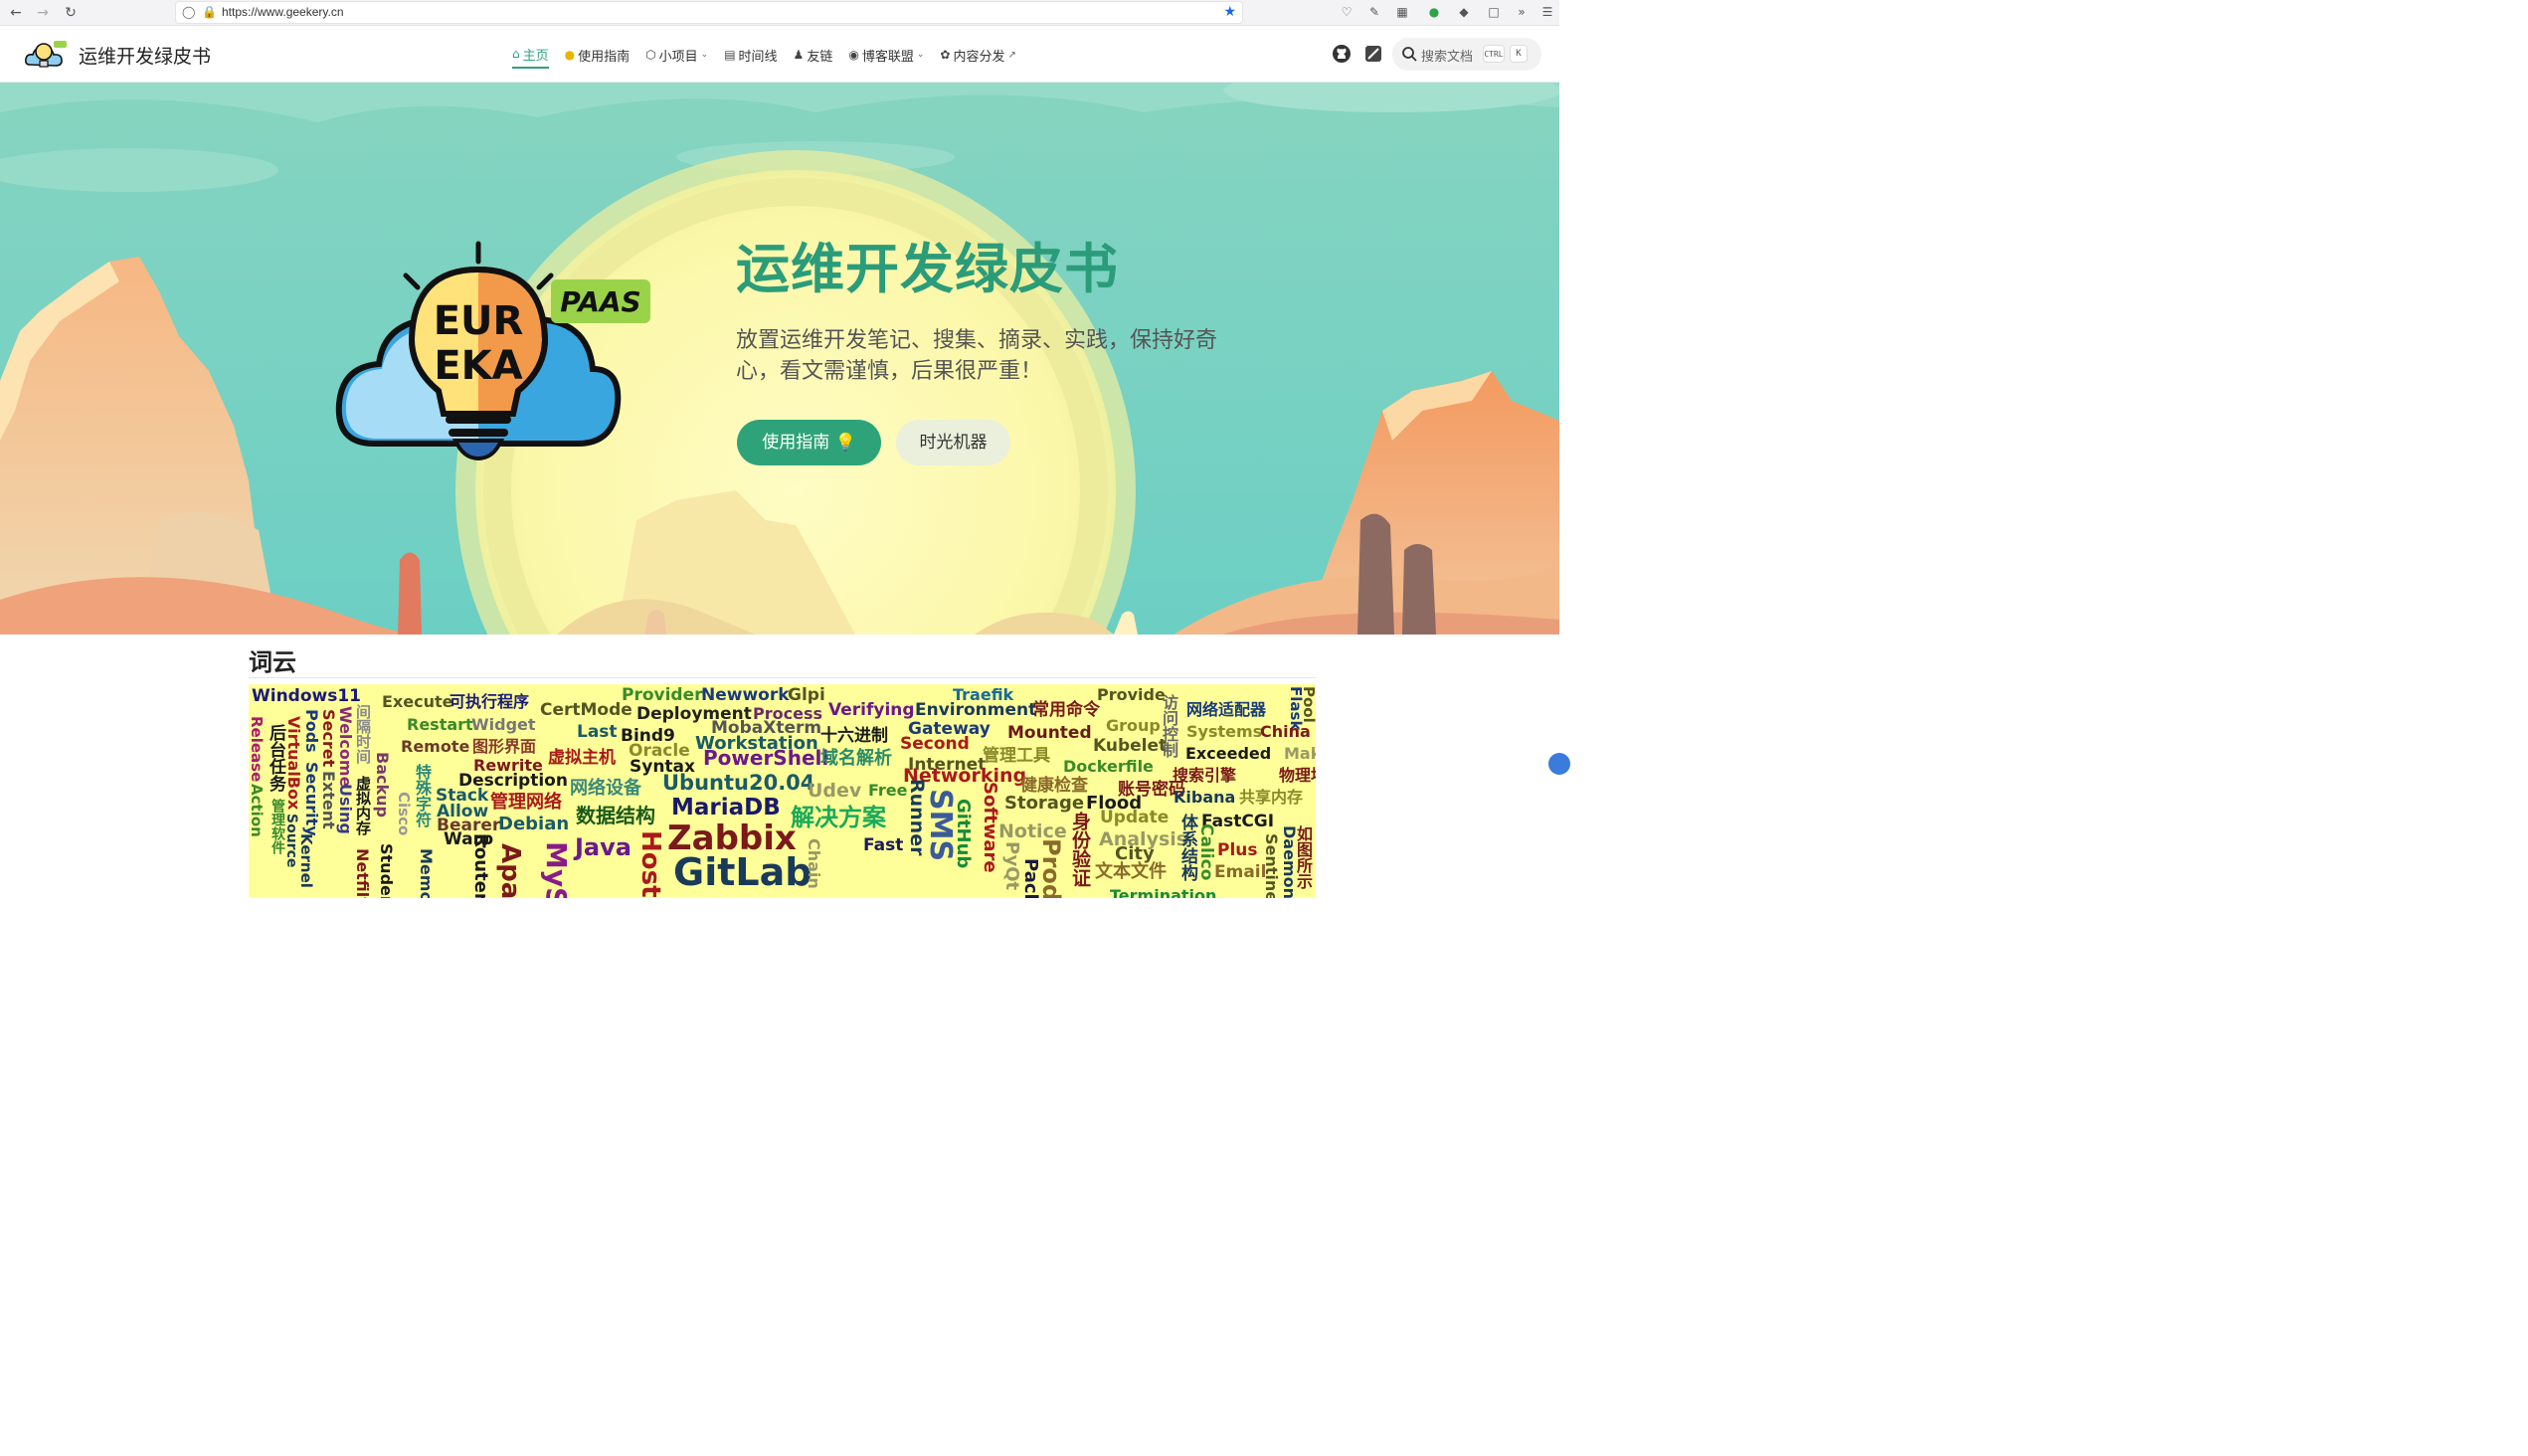 This screenshot has height=1456, width=2528. I want to click on cloud-word: MySQL, so click(556, 869).